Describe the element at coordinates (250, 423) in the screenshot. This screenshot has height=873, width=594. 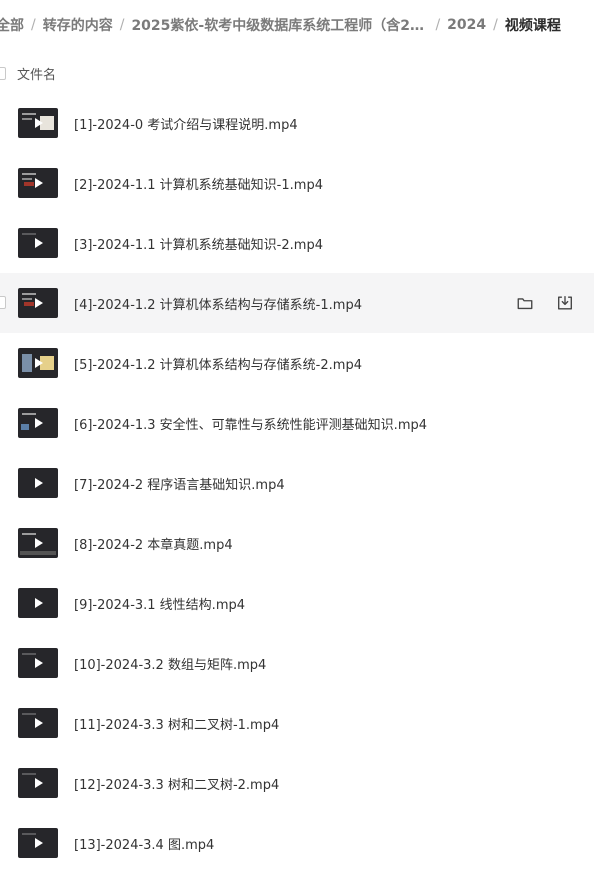
I see `file-name: [6]-2024-1.3 安全性、可靠性与系统性能评测基础知识.mp4` at that location.